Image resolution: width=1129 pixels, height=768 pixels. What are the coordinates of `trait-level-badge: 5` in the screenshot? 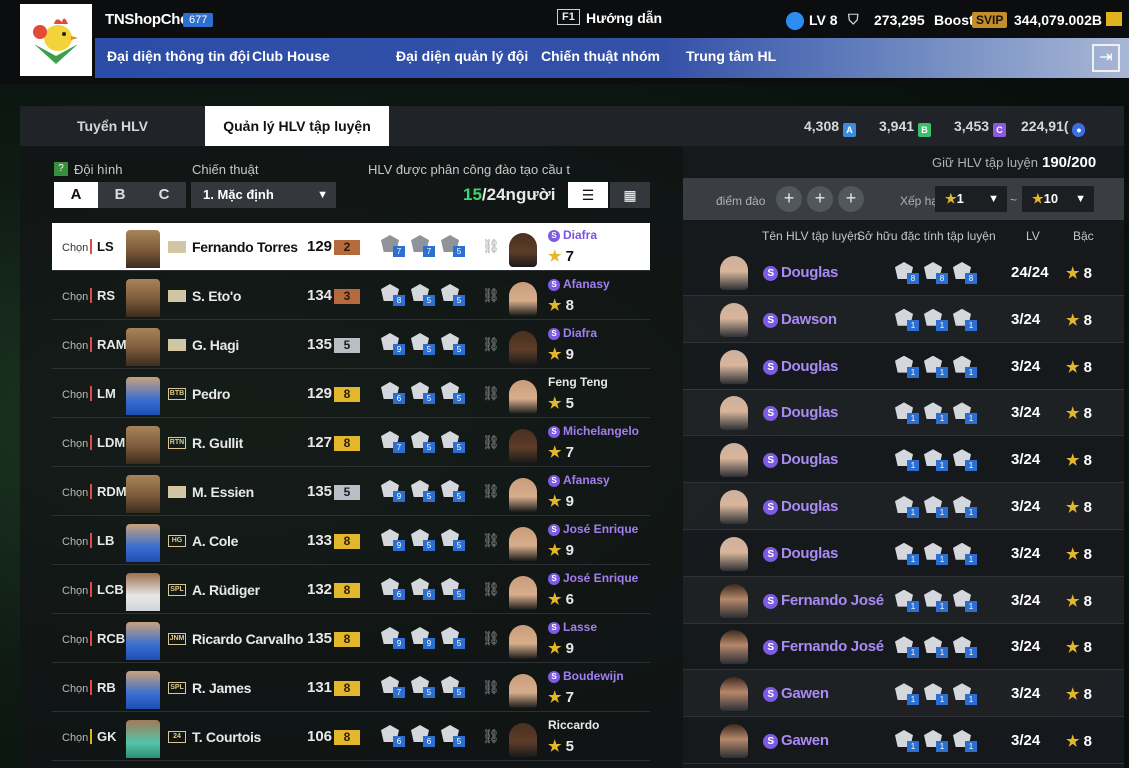 It's located at (429, 300).